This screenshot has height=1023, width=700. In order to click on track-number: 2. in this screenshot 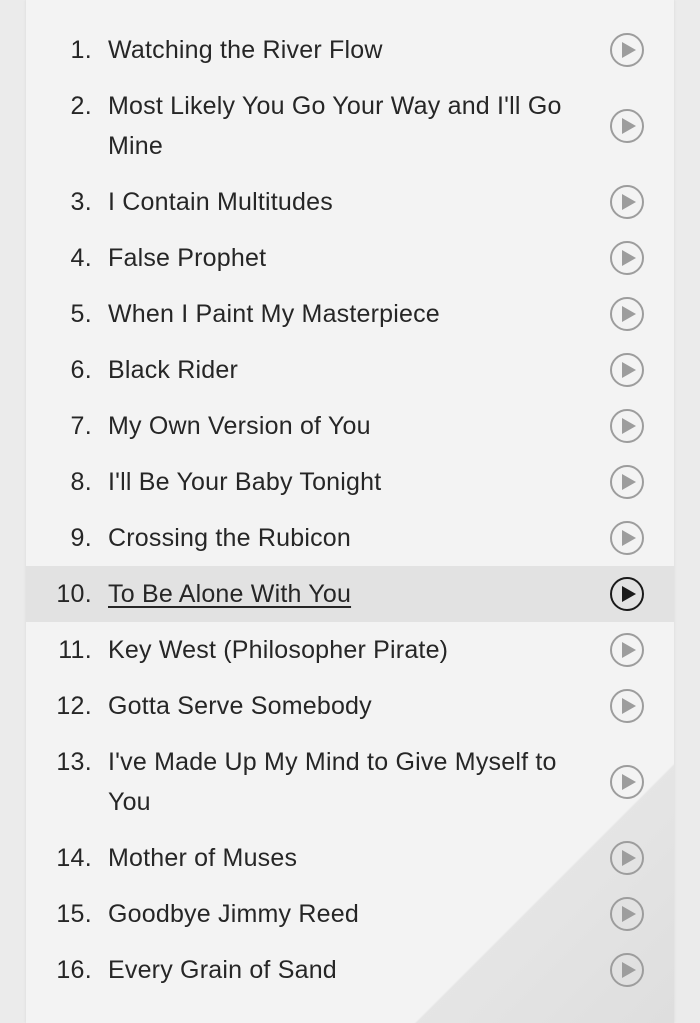, I will do `click(81, 106)`.